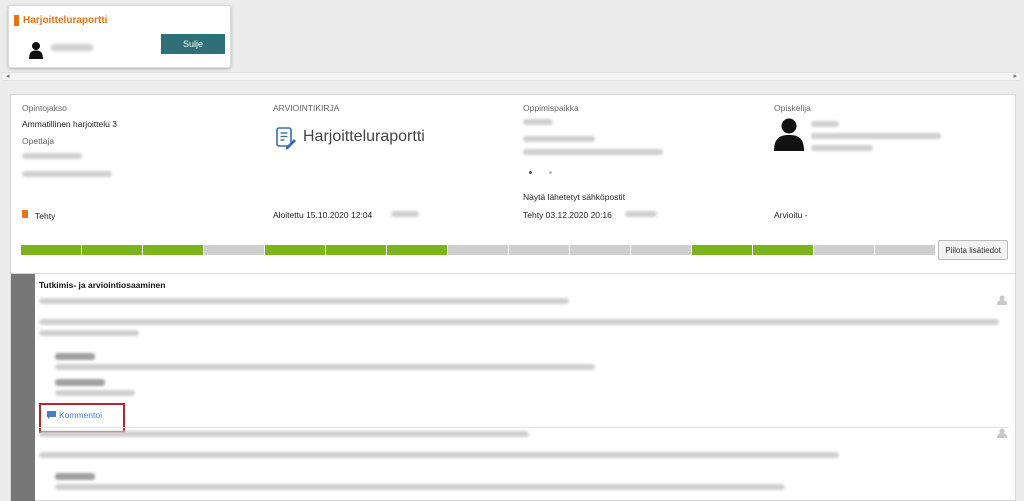 This screenshot has height=501, width=1024. Describe the element at coordinates (364, 136) in the screenshot. I see `document-title: Harjoitteluraportti` at that location.